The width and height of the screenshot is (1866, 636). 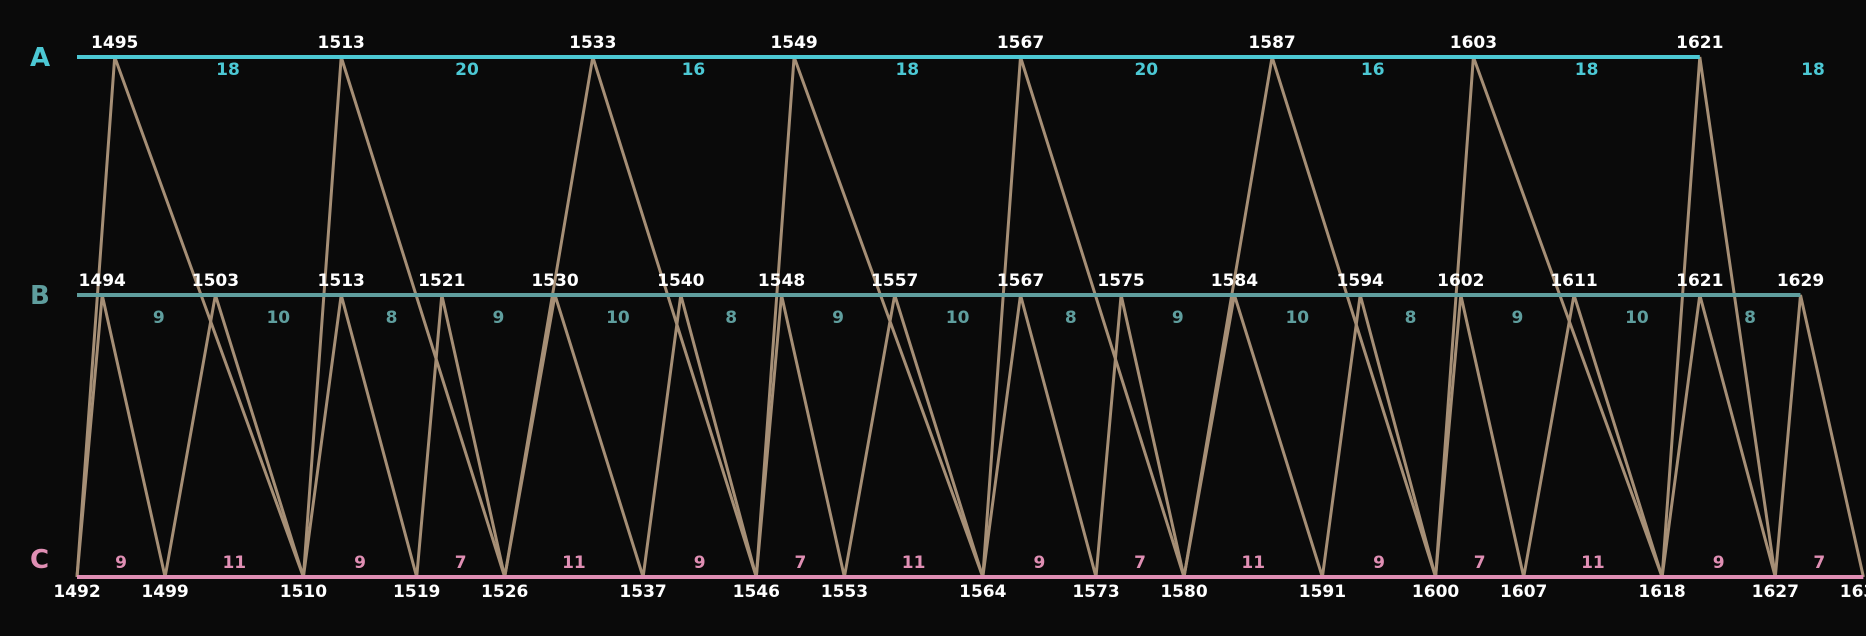 What do you see at coordinates (642, 592) in the screenshot?
I see `year-label: 1537` at bounding box center [642, 592].